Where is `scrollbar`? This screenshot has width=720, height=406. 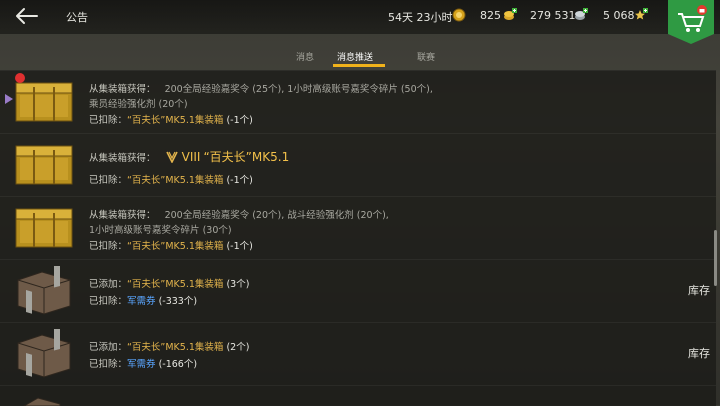
scrollbar is located at coordinates (715, 258).